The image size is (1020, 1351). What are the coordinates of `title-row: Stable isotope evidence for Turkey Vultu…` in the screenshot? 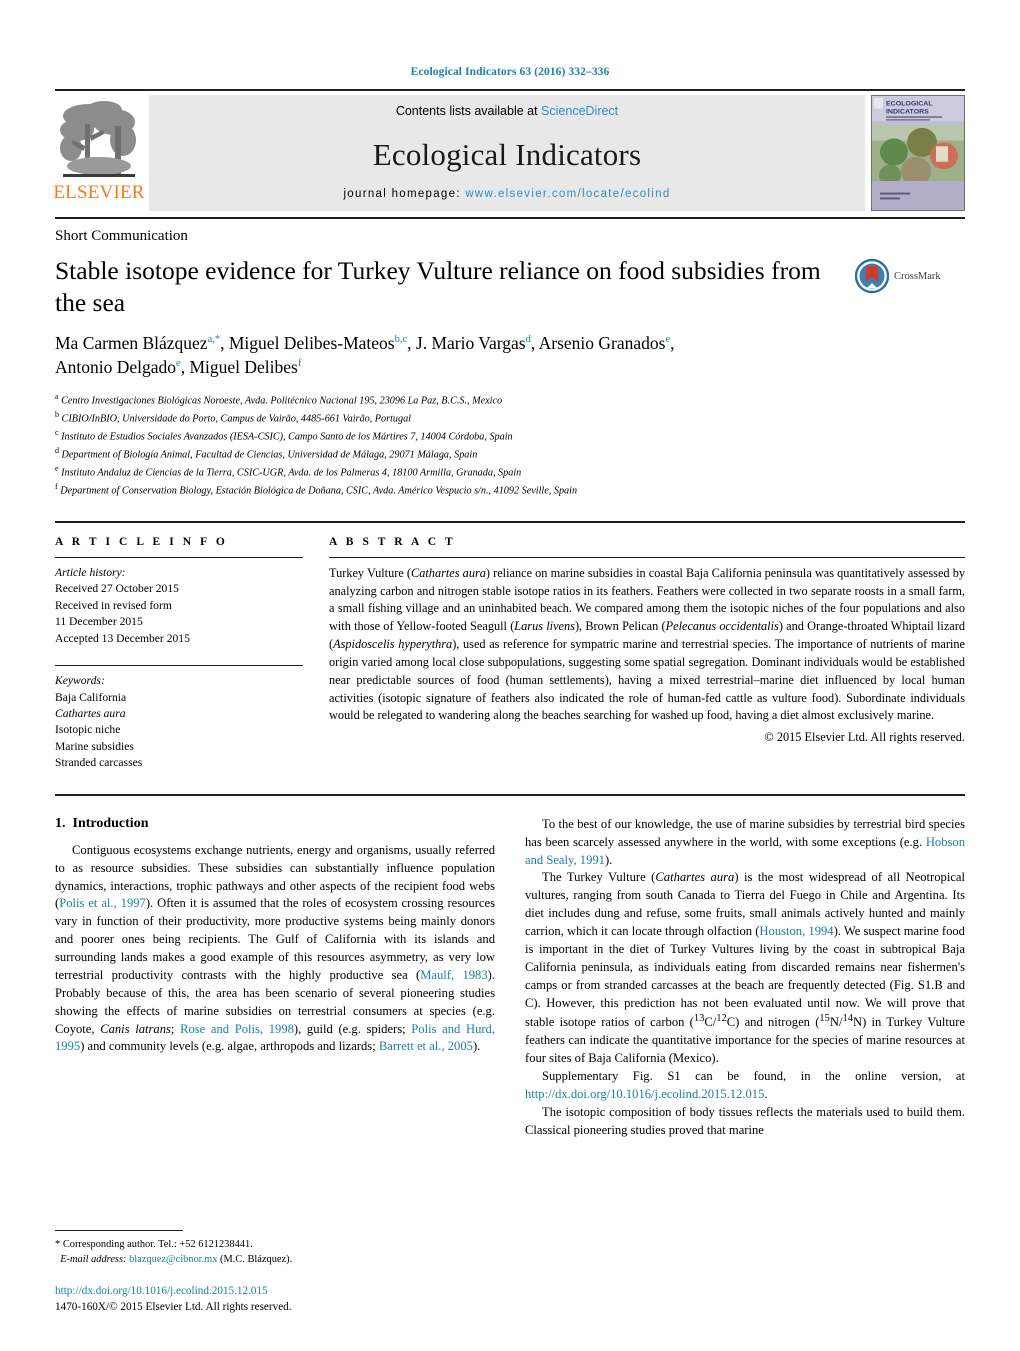 It's located at (510, 286).